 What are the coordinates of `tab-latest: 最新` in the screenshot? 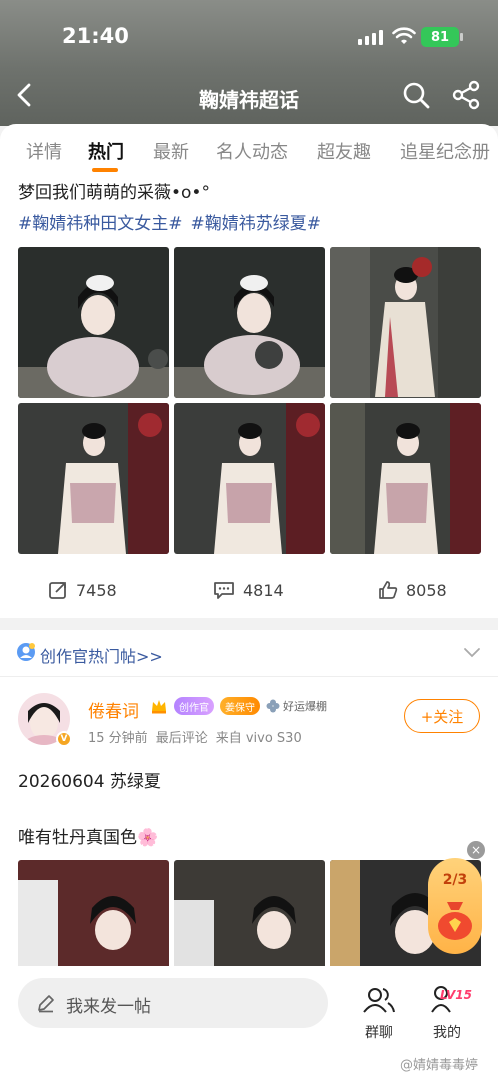 It's located at (171, 151).